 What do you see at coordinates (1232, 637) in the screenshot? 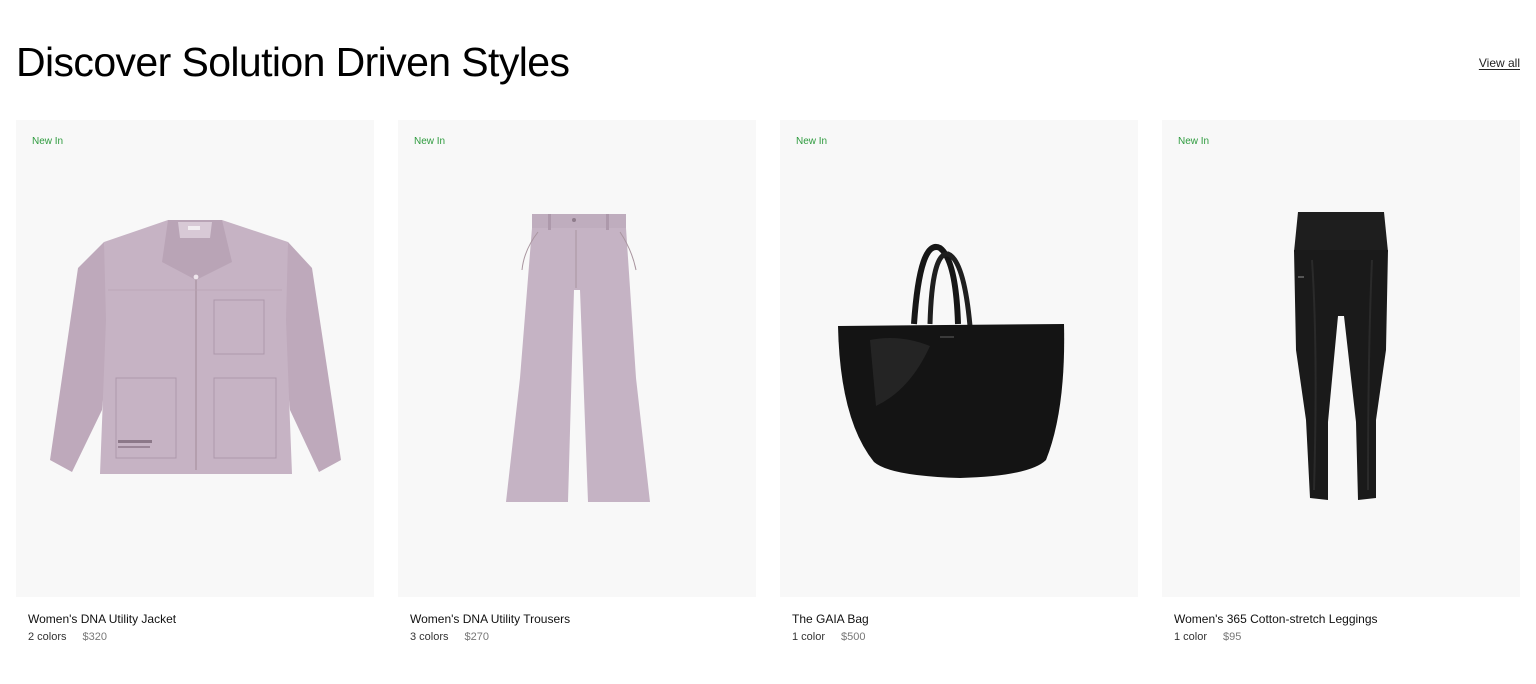
I see `product-price: $95` at bounding box center [1232, 637].